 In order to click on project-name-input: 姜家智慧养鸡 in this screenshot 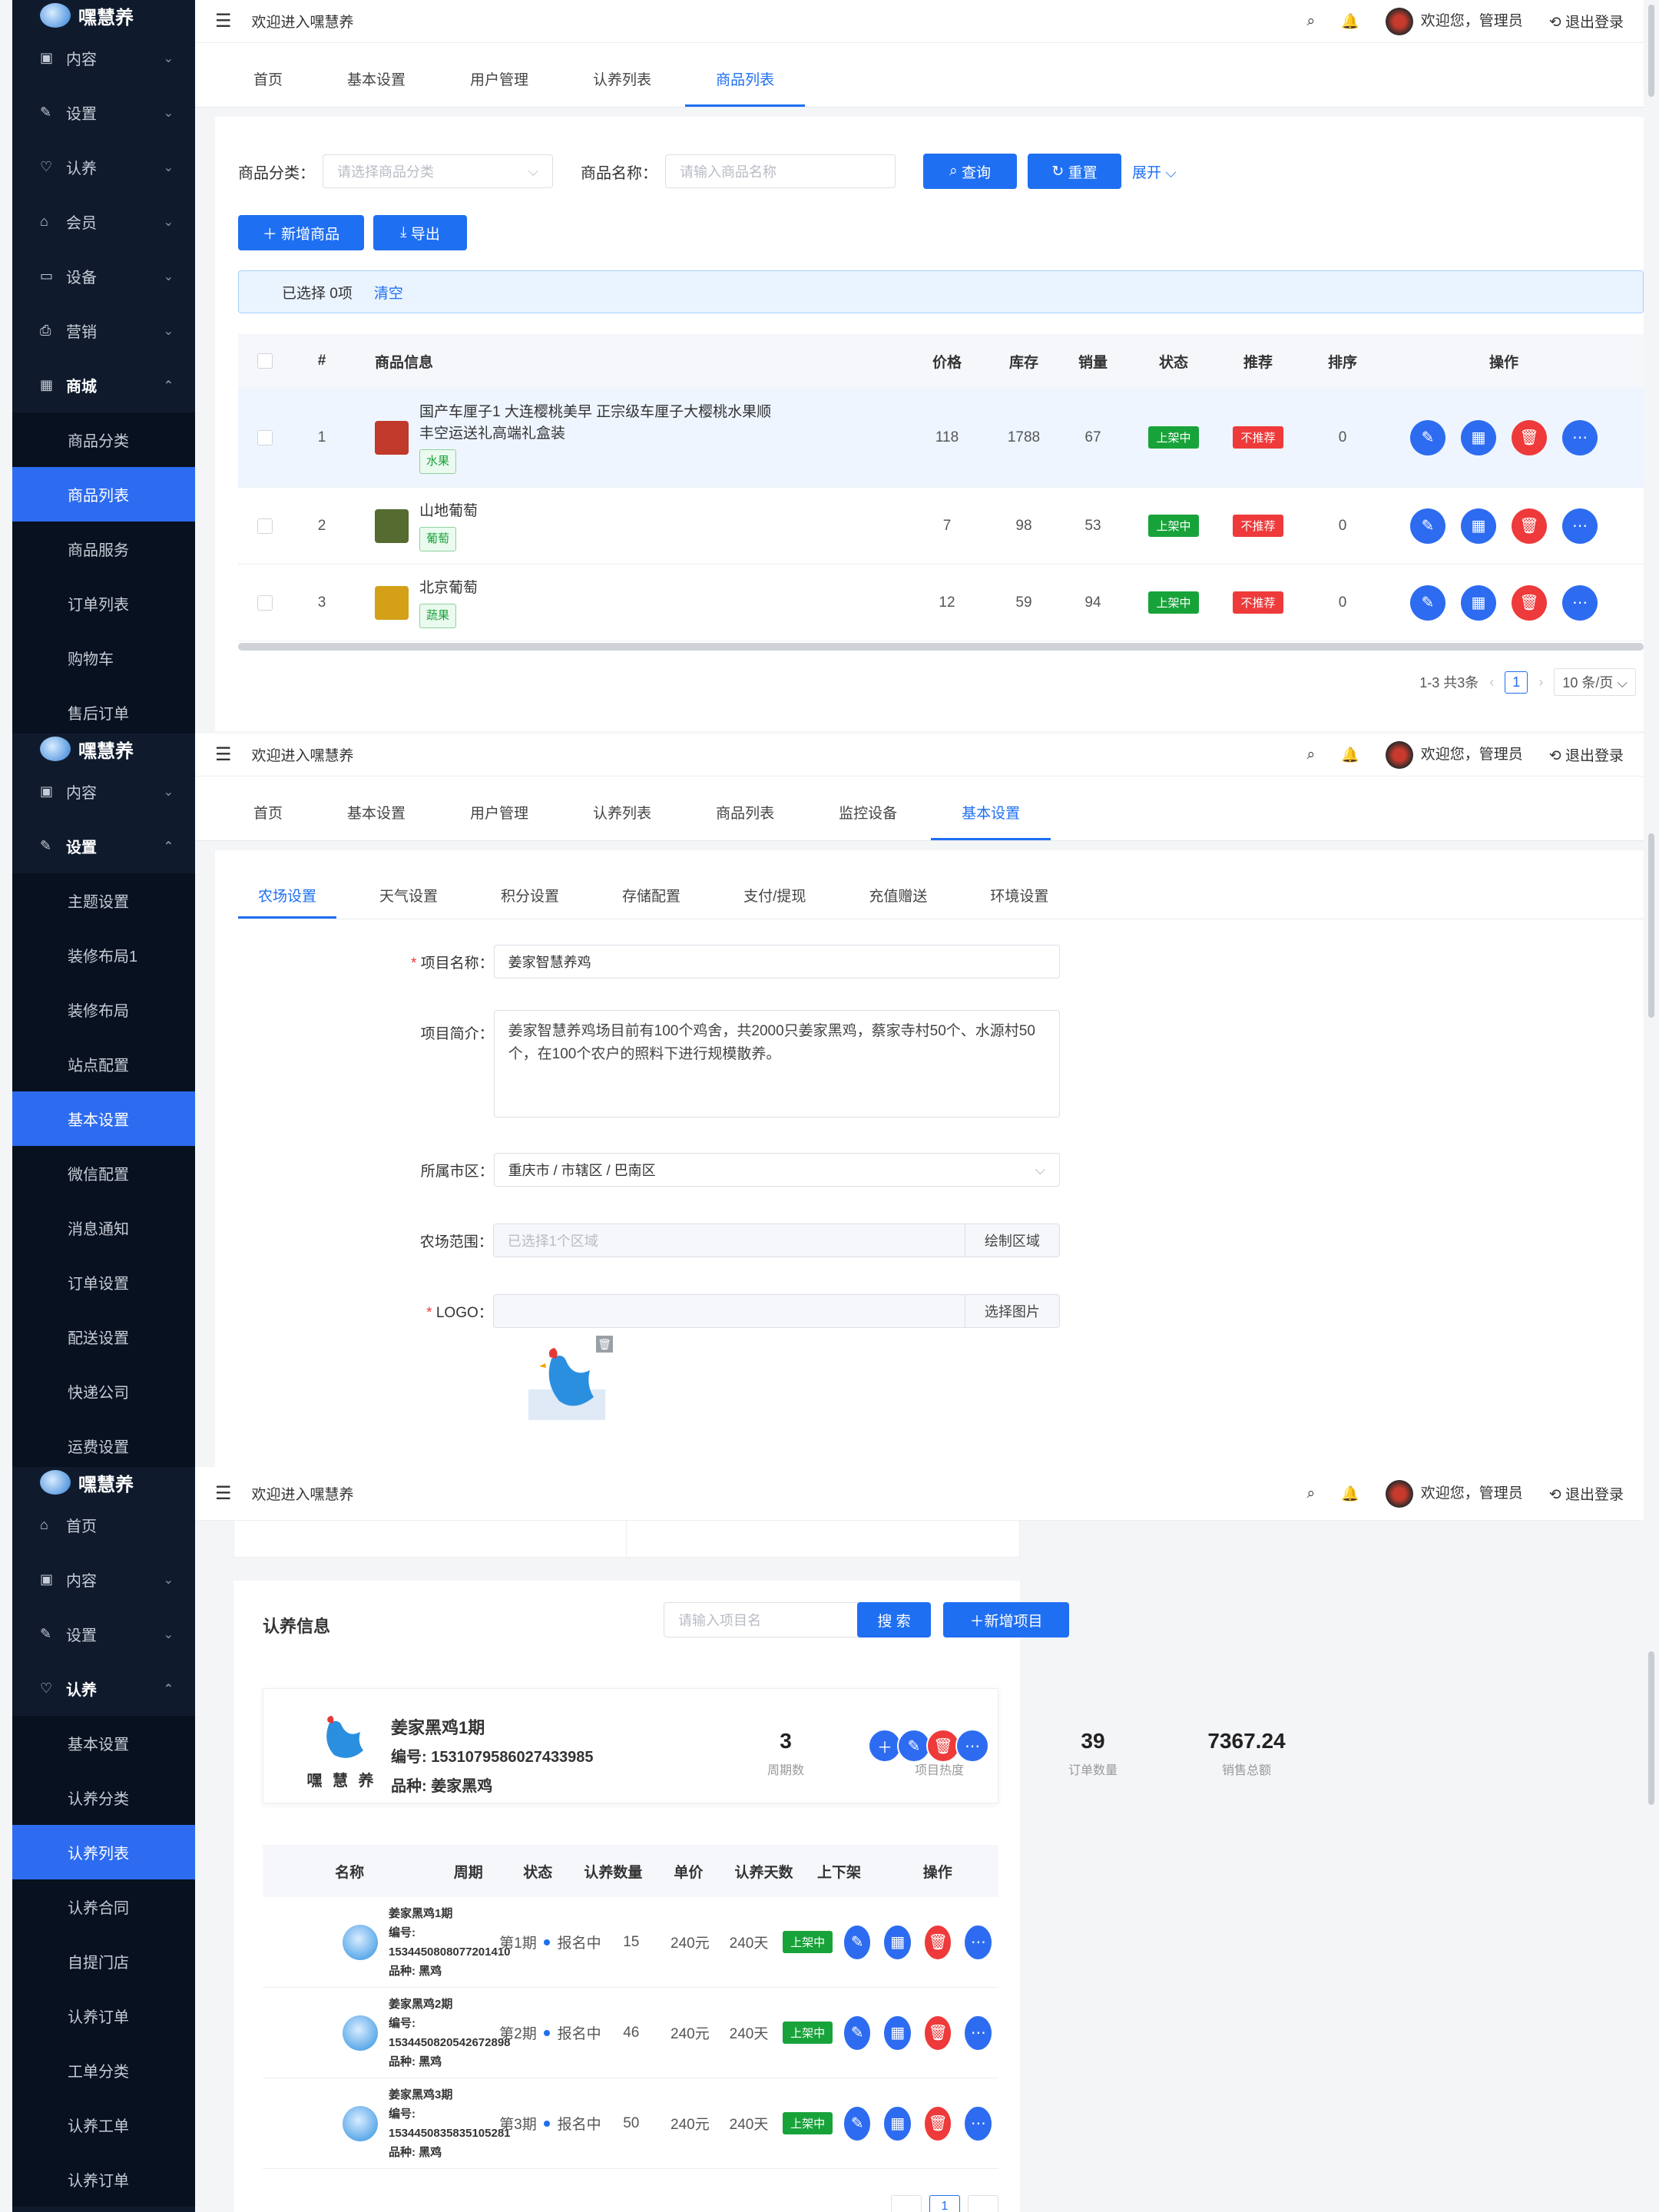, I will do `click(776, 962)`.